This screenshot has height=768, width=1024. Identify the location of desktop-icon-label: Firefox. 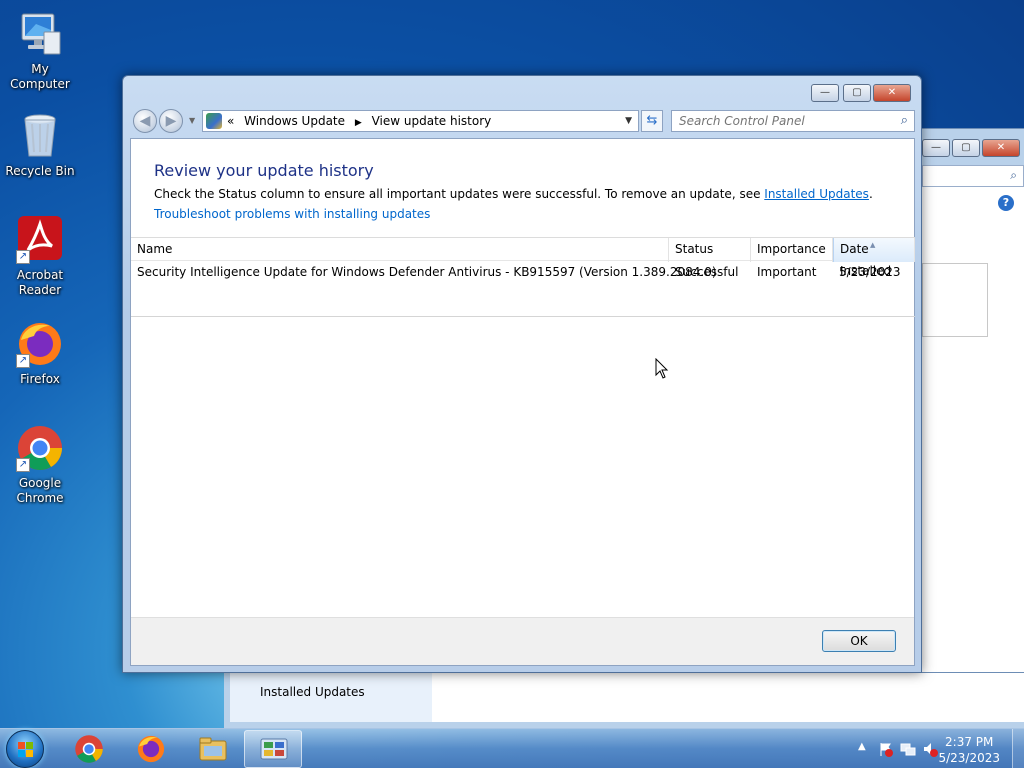
(40, 379).